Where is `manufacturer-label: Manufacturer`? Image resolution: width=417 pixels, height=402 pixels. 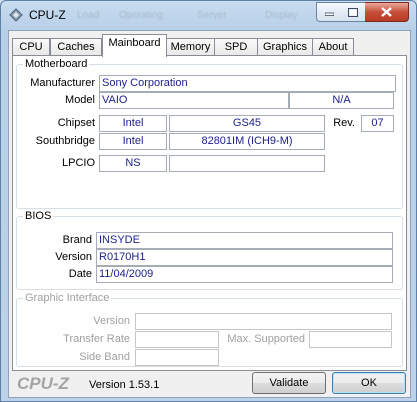 manufacturer-label: Manufacturer is located at coordinates (62, 83).